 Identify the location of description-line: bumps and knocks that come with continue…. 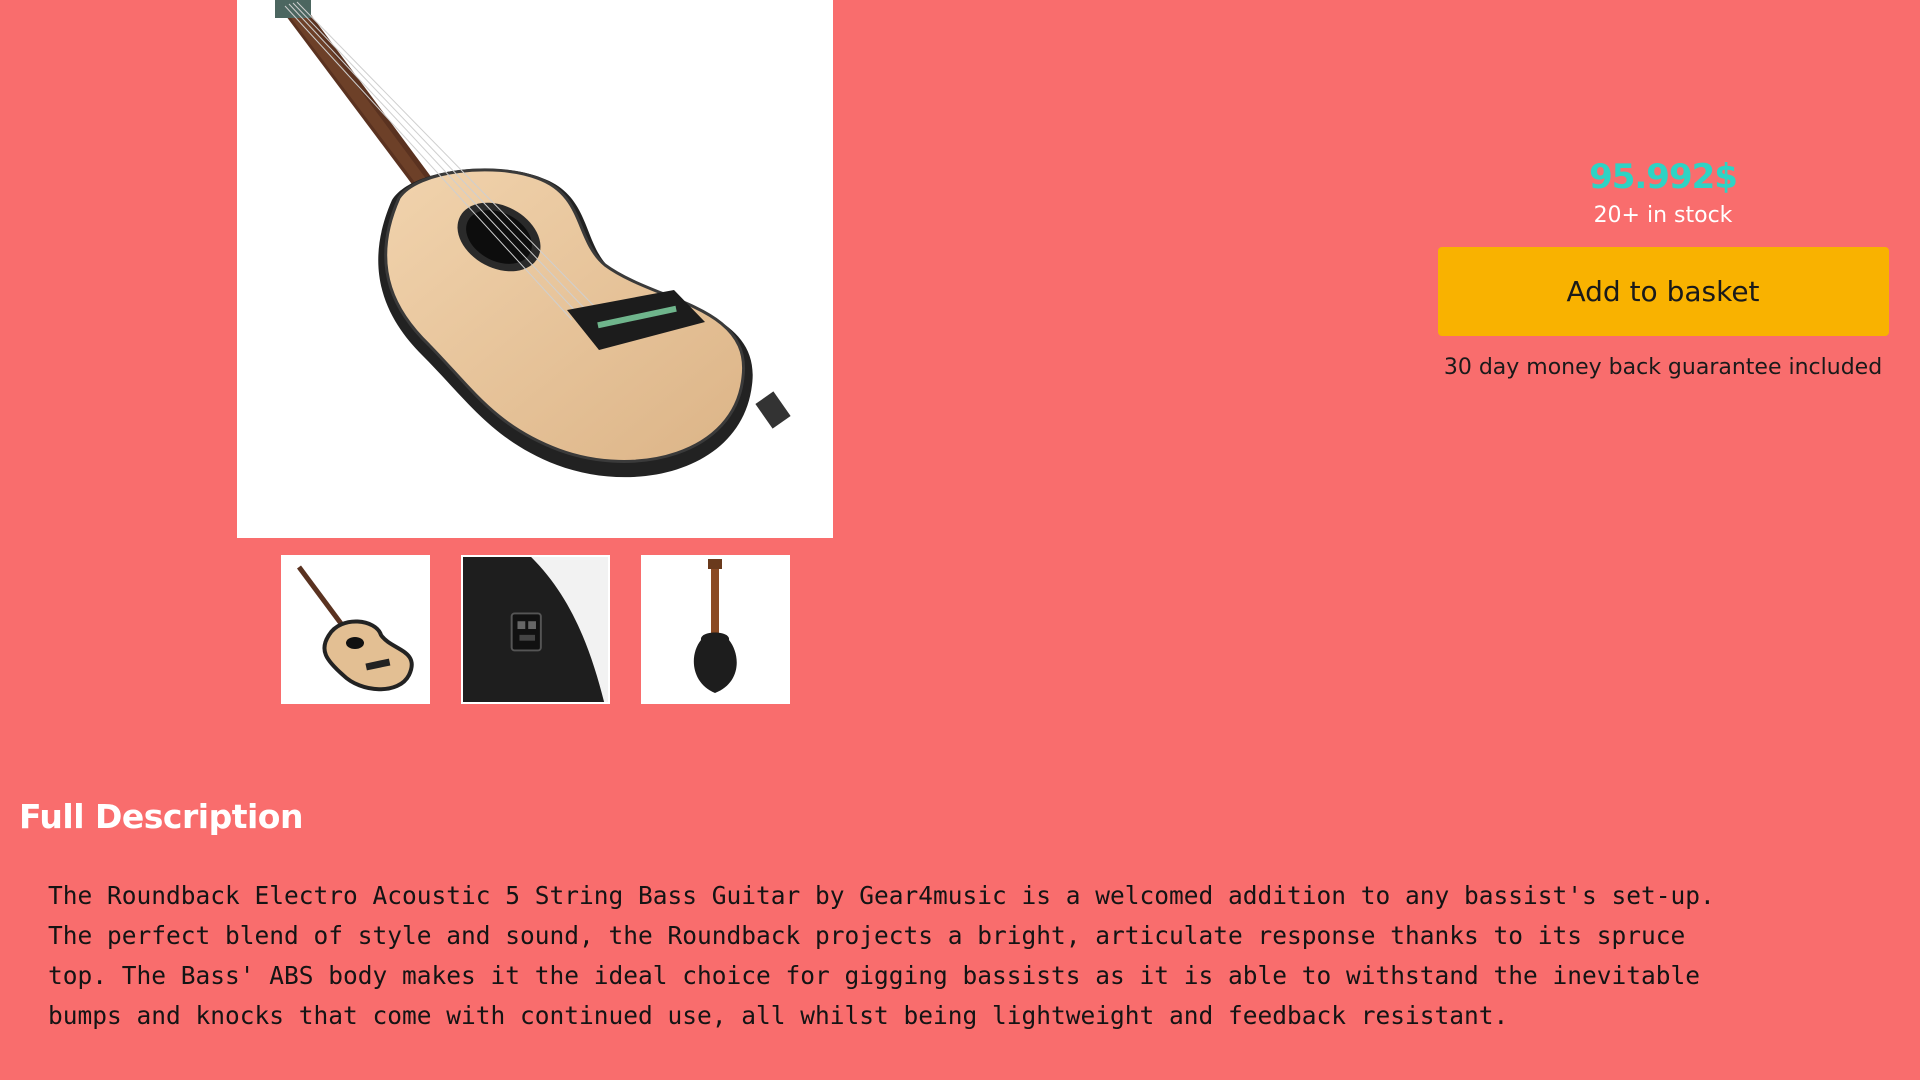
(778, 1015).